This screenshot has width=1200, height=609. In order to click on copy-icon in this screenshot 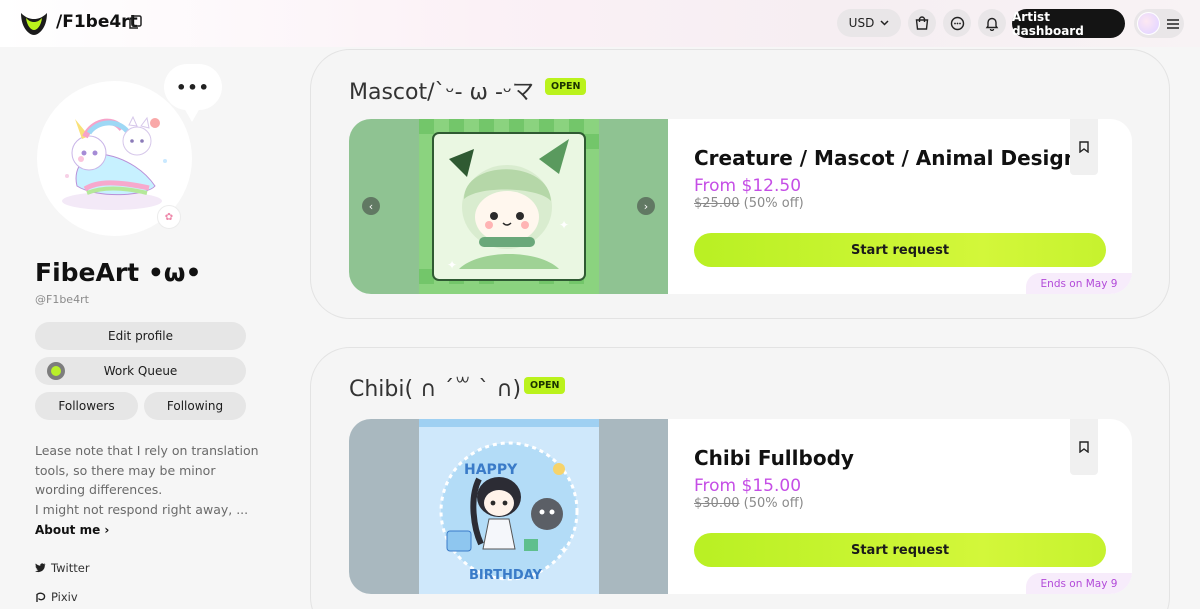, I will do `click(135, 22)`.